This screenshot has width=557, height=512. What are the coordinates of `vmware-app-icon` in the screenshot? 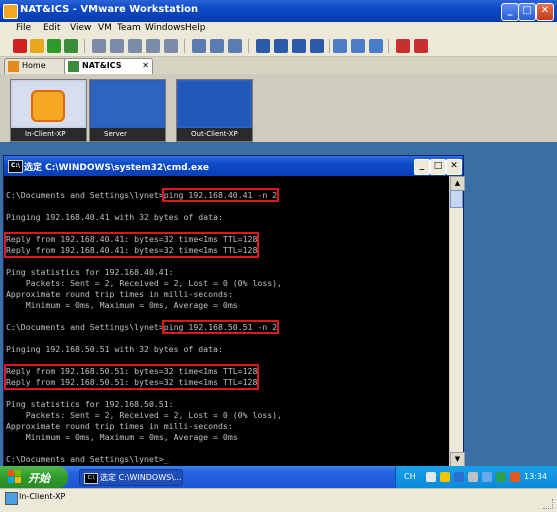 It's located at (10, 11).